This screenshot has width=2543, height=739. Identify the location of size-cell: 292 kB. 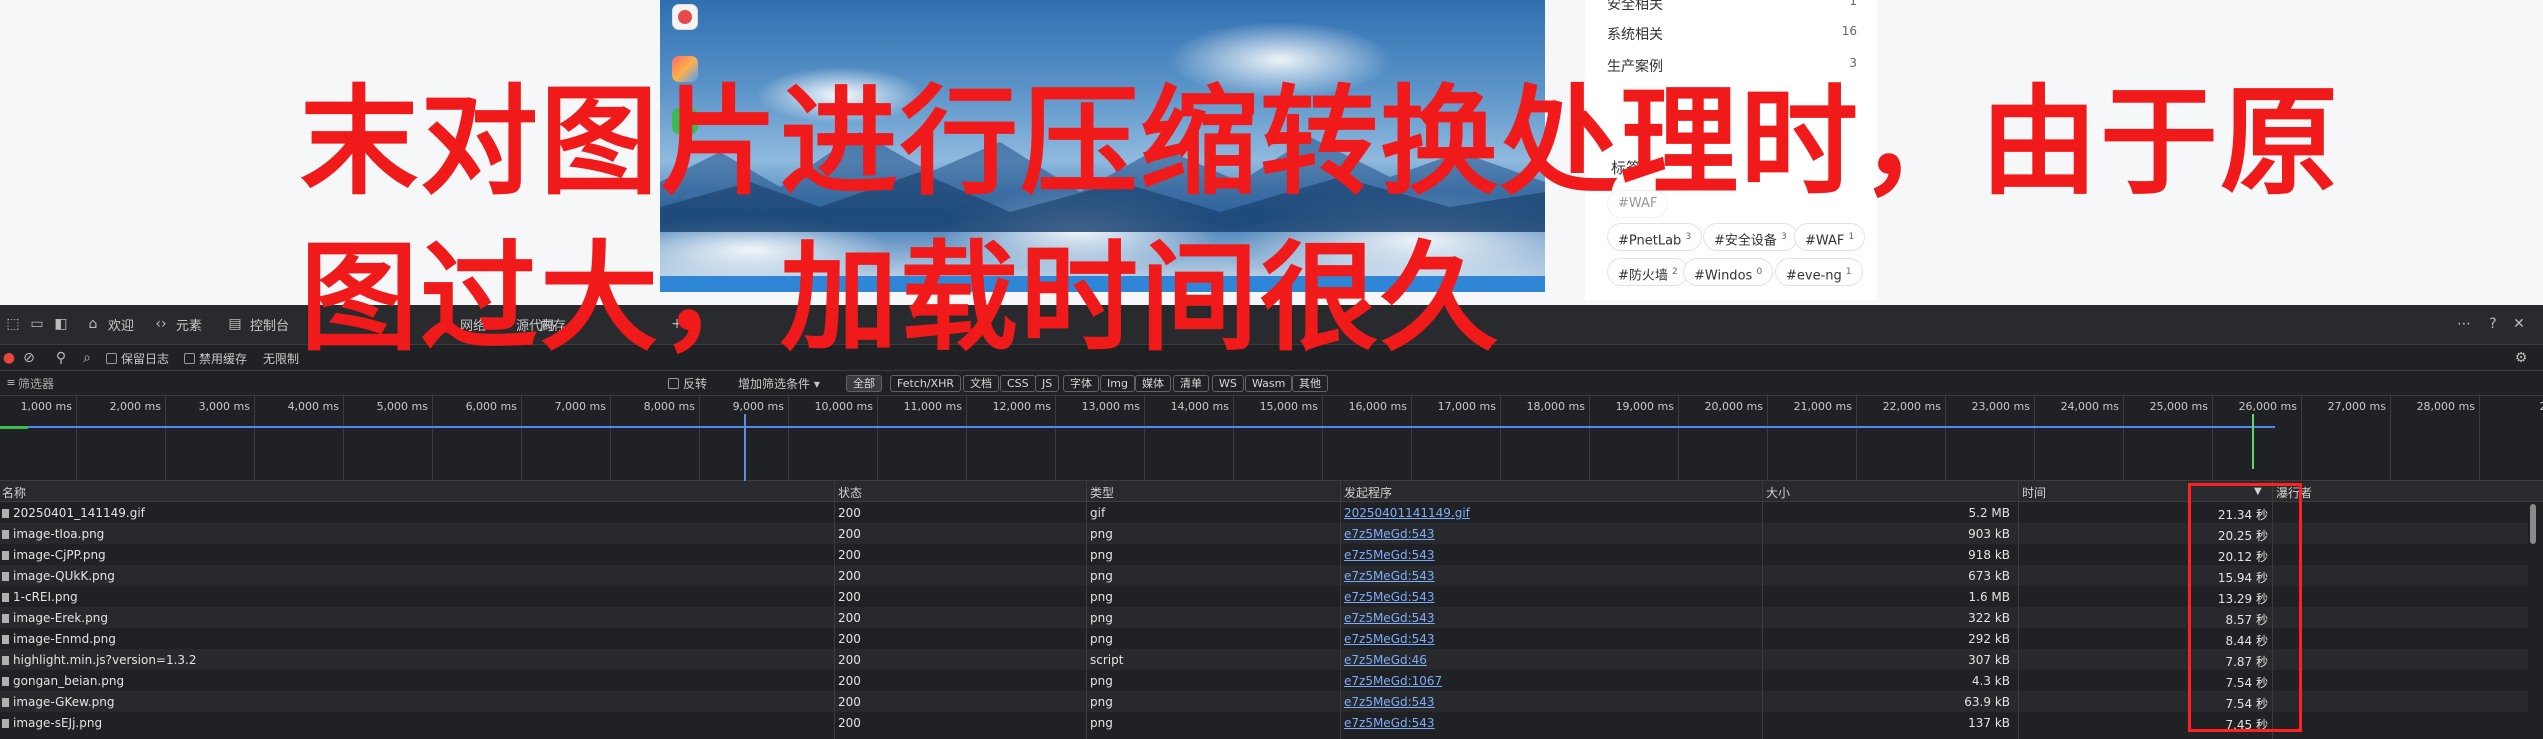
(1989, 639).